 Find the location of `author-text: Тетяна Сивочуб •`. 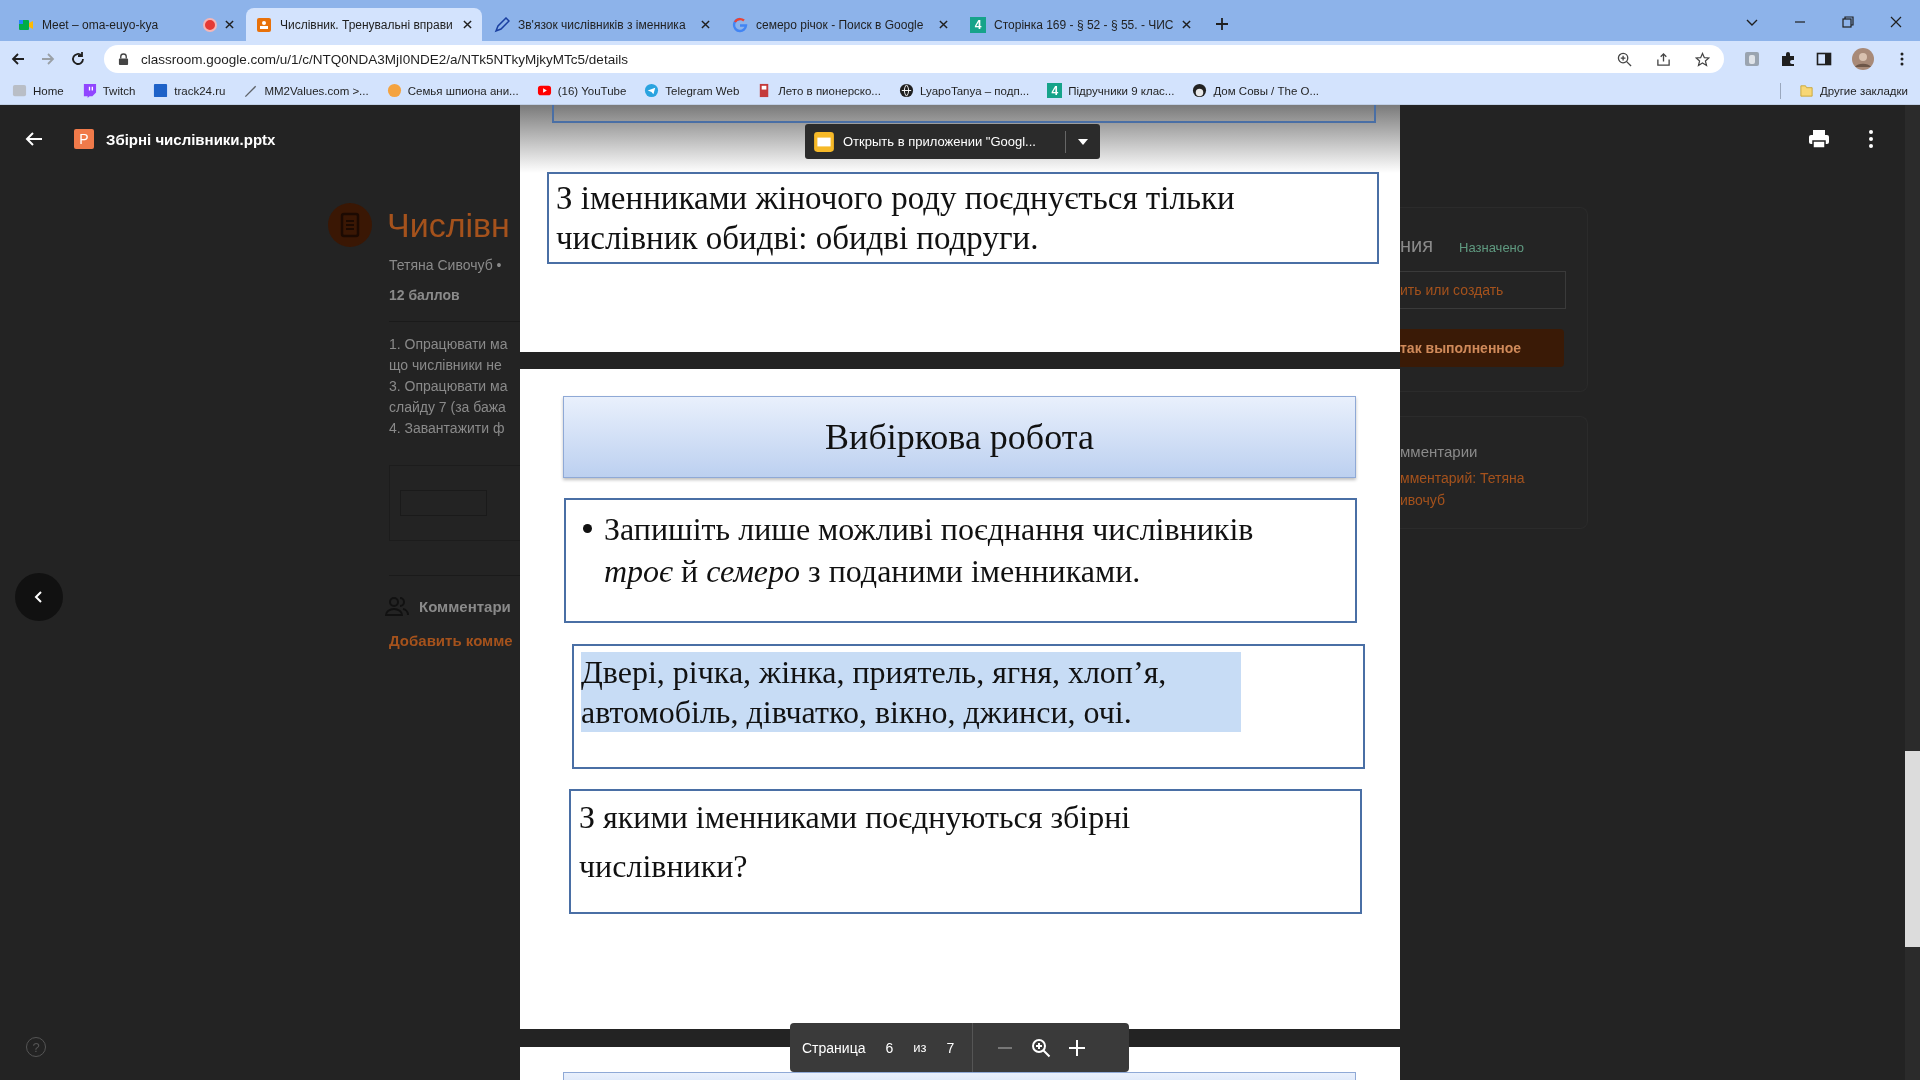

author-text: Тетяна Сивочуб • is located at coordinates (445, 265).